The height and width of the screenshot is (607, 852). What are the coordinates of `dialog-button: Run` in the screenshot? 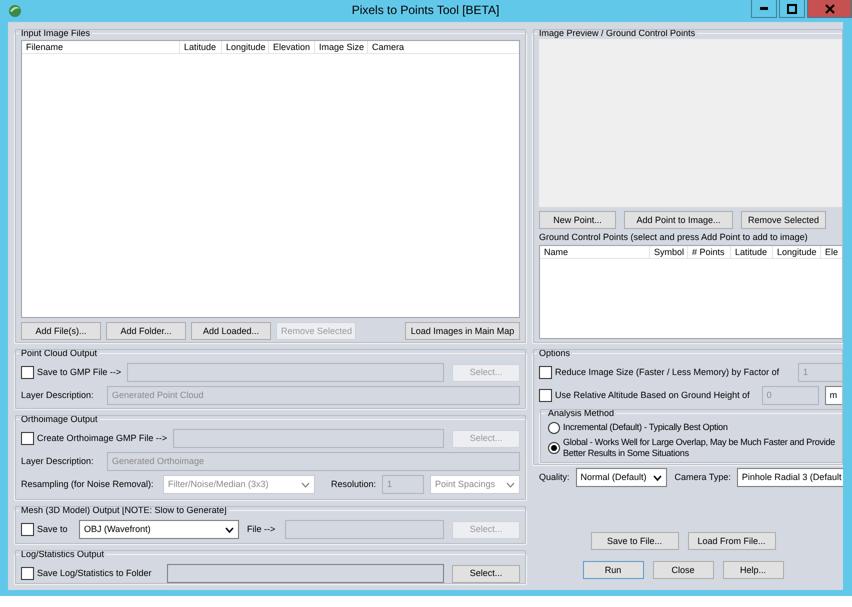 It's located at (613, 570).